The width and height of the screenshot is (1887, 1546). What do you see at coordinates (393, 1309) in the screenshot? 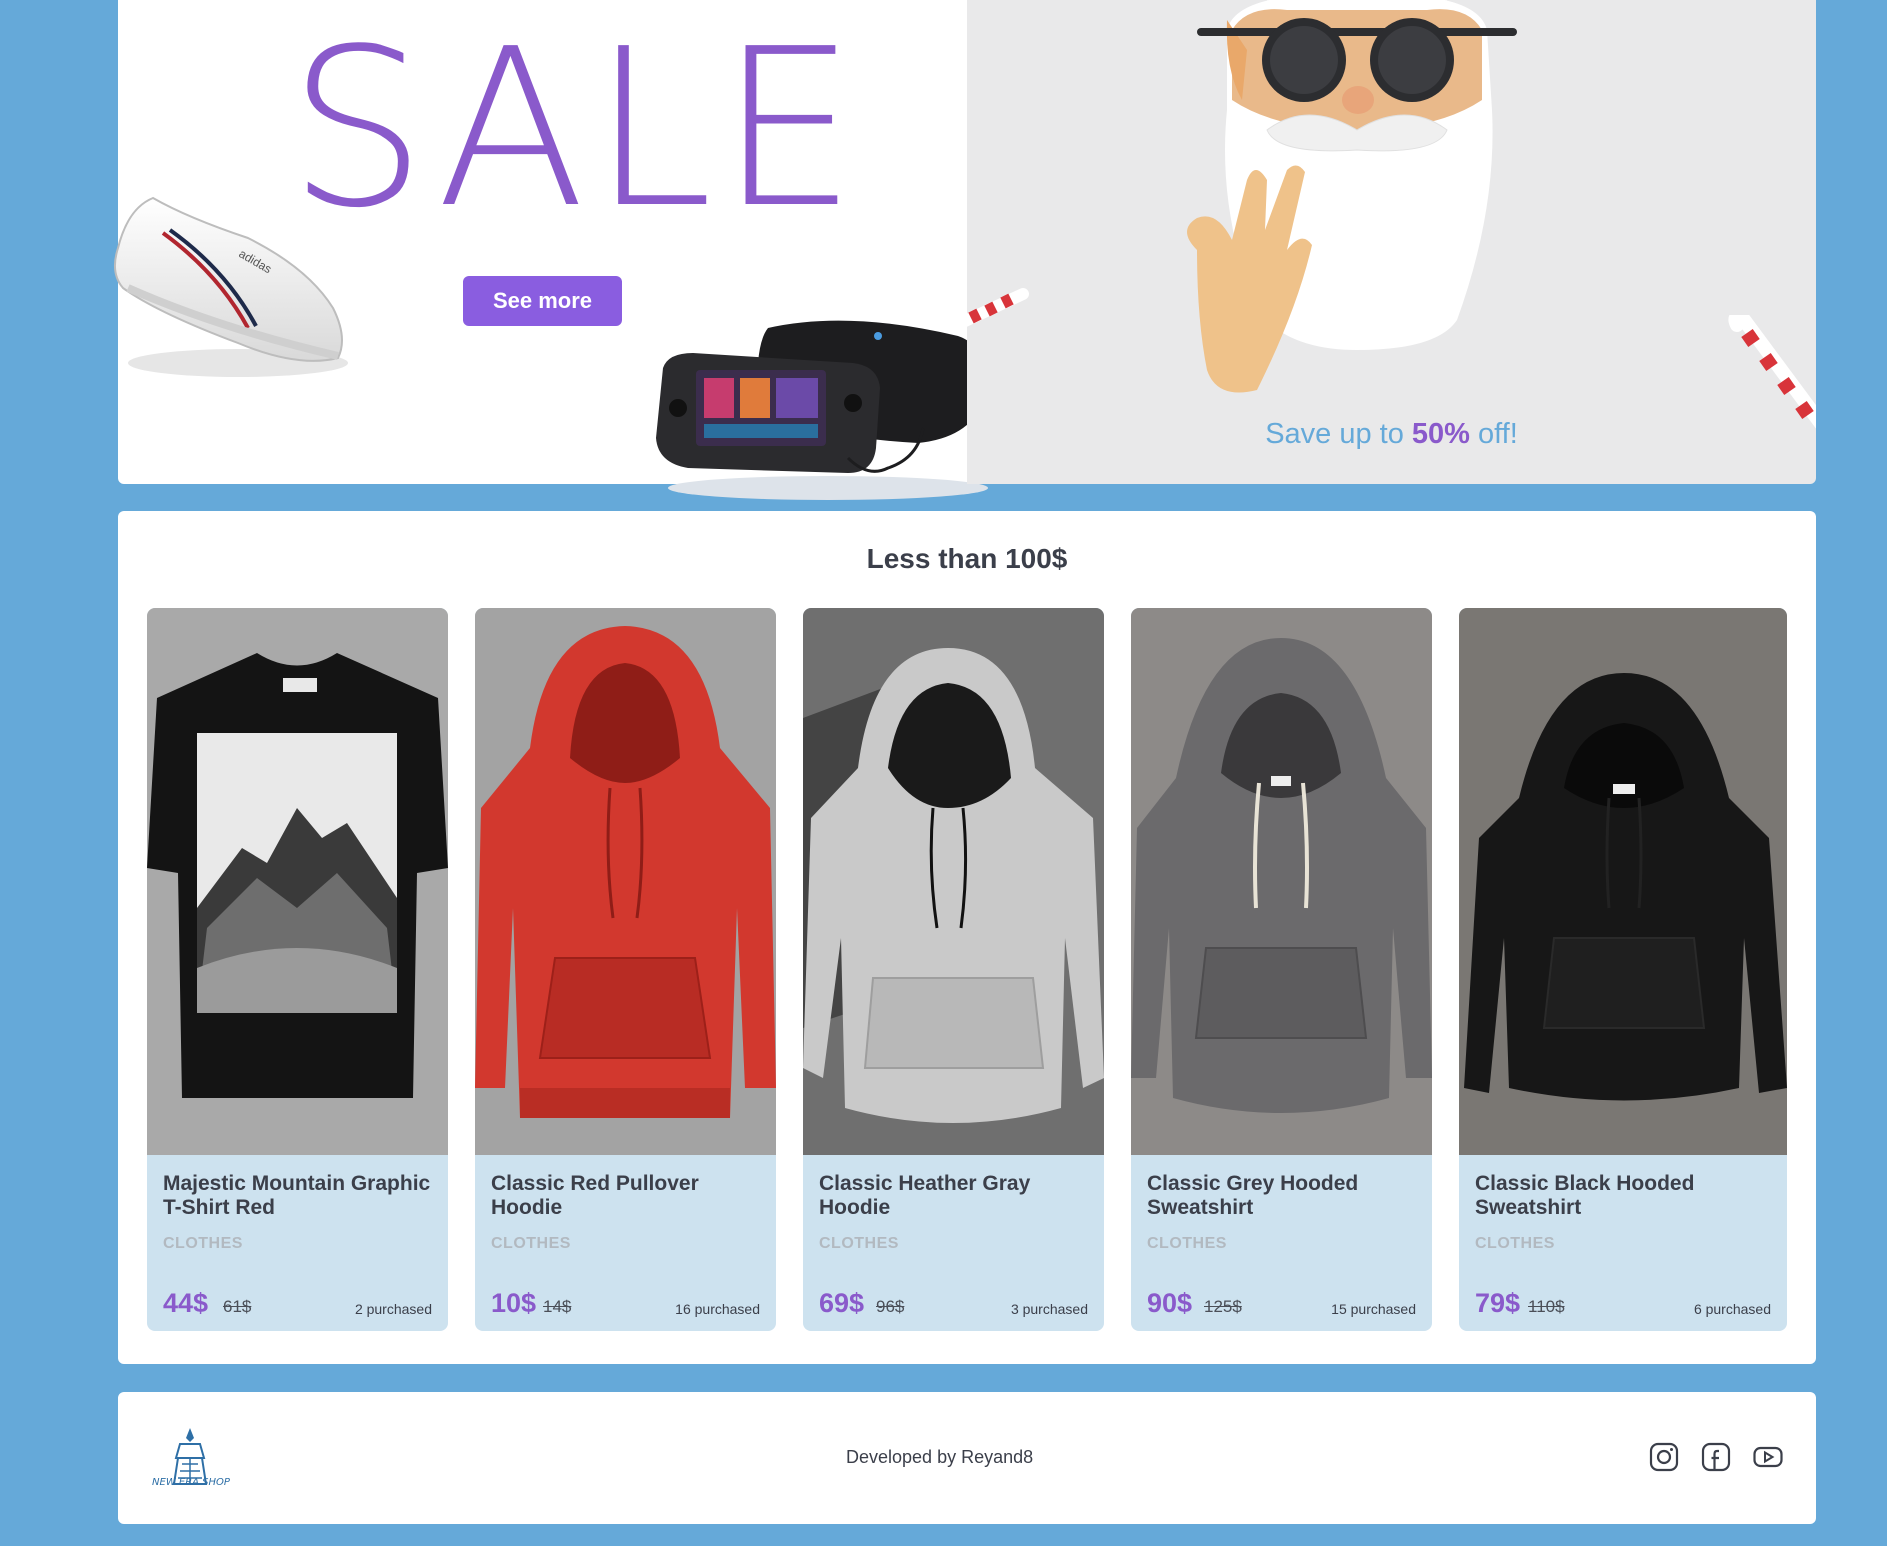
I see `purchased-count: 2 purchased` at bounding box center [393, 1309].